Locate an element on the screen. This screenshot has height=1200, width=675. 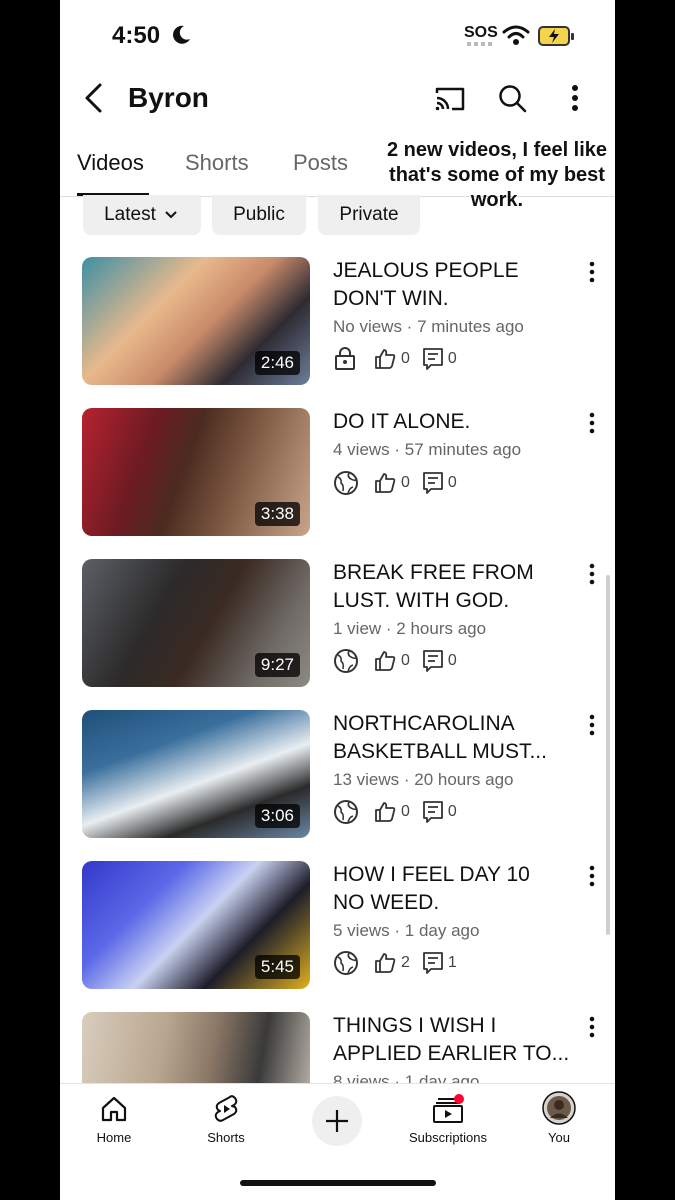
video-title: DO IT ALONE. is located at coordinates (453, 422).